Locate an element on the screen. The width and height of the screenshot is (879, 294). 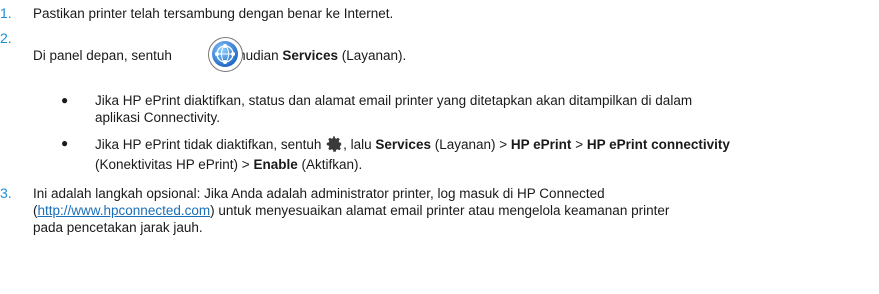
gear-icon is located at coordinates (334, 144).